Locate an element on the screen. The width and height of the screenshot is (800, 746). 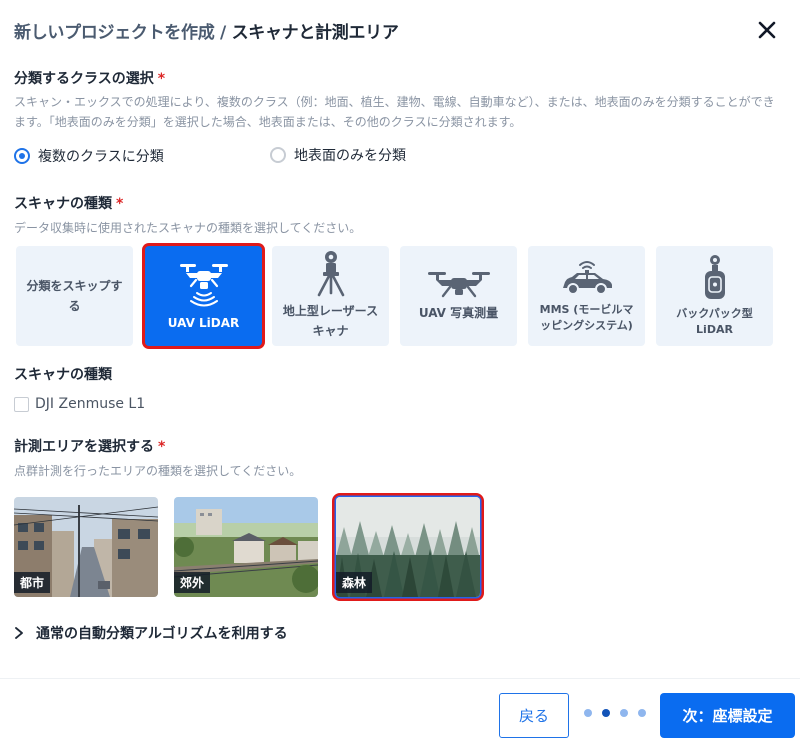
tile-backpack-lidar: バックパック型LiDAR is located at coordinates (714, 296).